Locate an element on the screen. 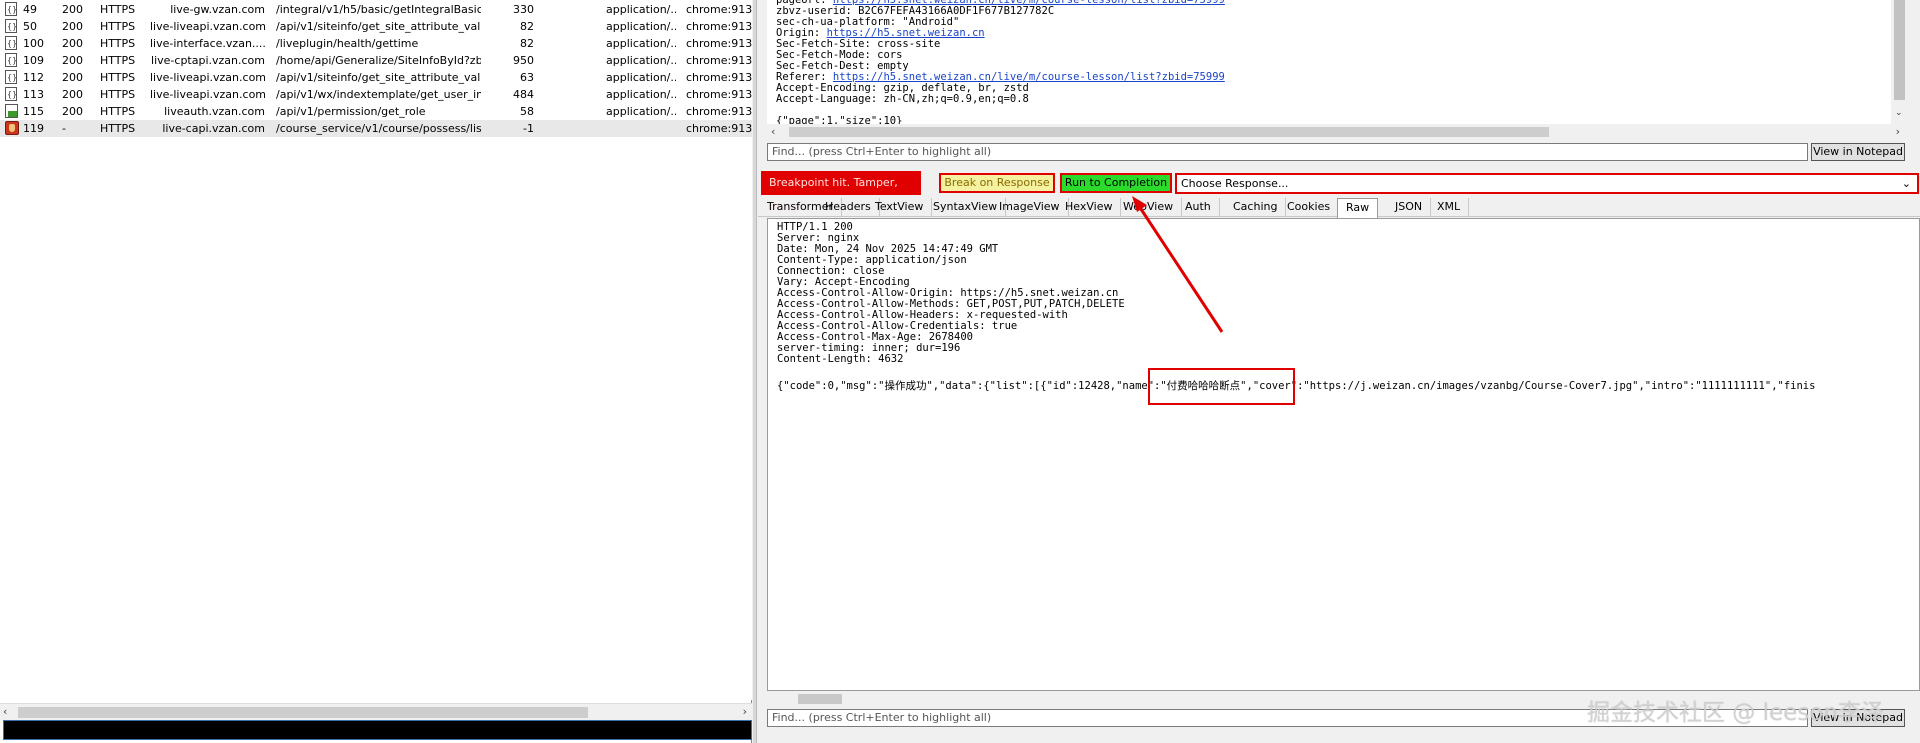 This screenshot has height=743, width=1920. breakpoint-hit-label: Breakpoint hit. Tamper, then: is located at coordinates (841, 192).